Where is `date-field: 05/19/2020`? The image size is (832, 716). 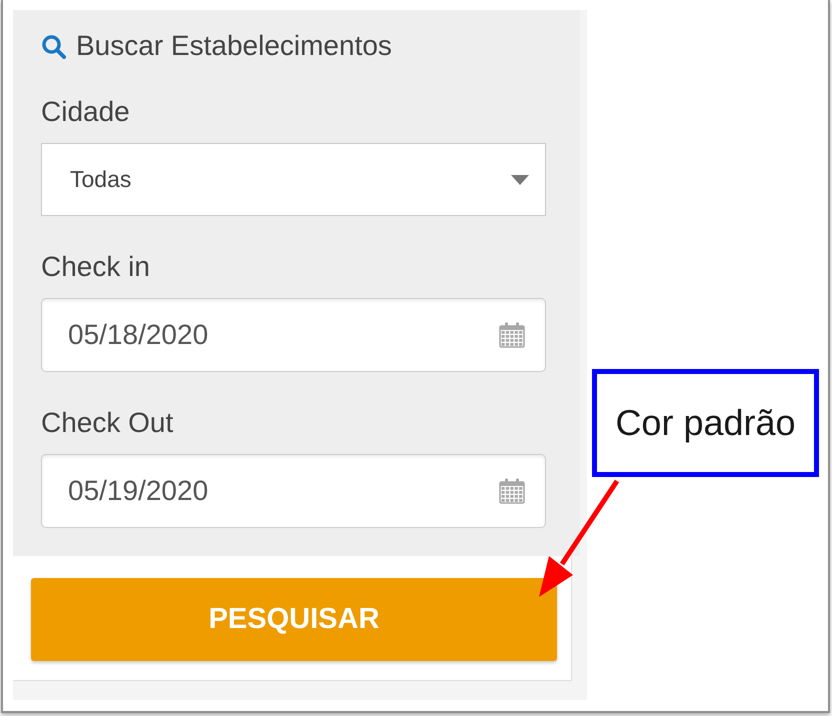
date-field: 05/19/2020 is located at coordinates (293, 491).